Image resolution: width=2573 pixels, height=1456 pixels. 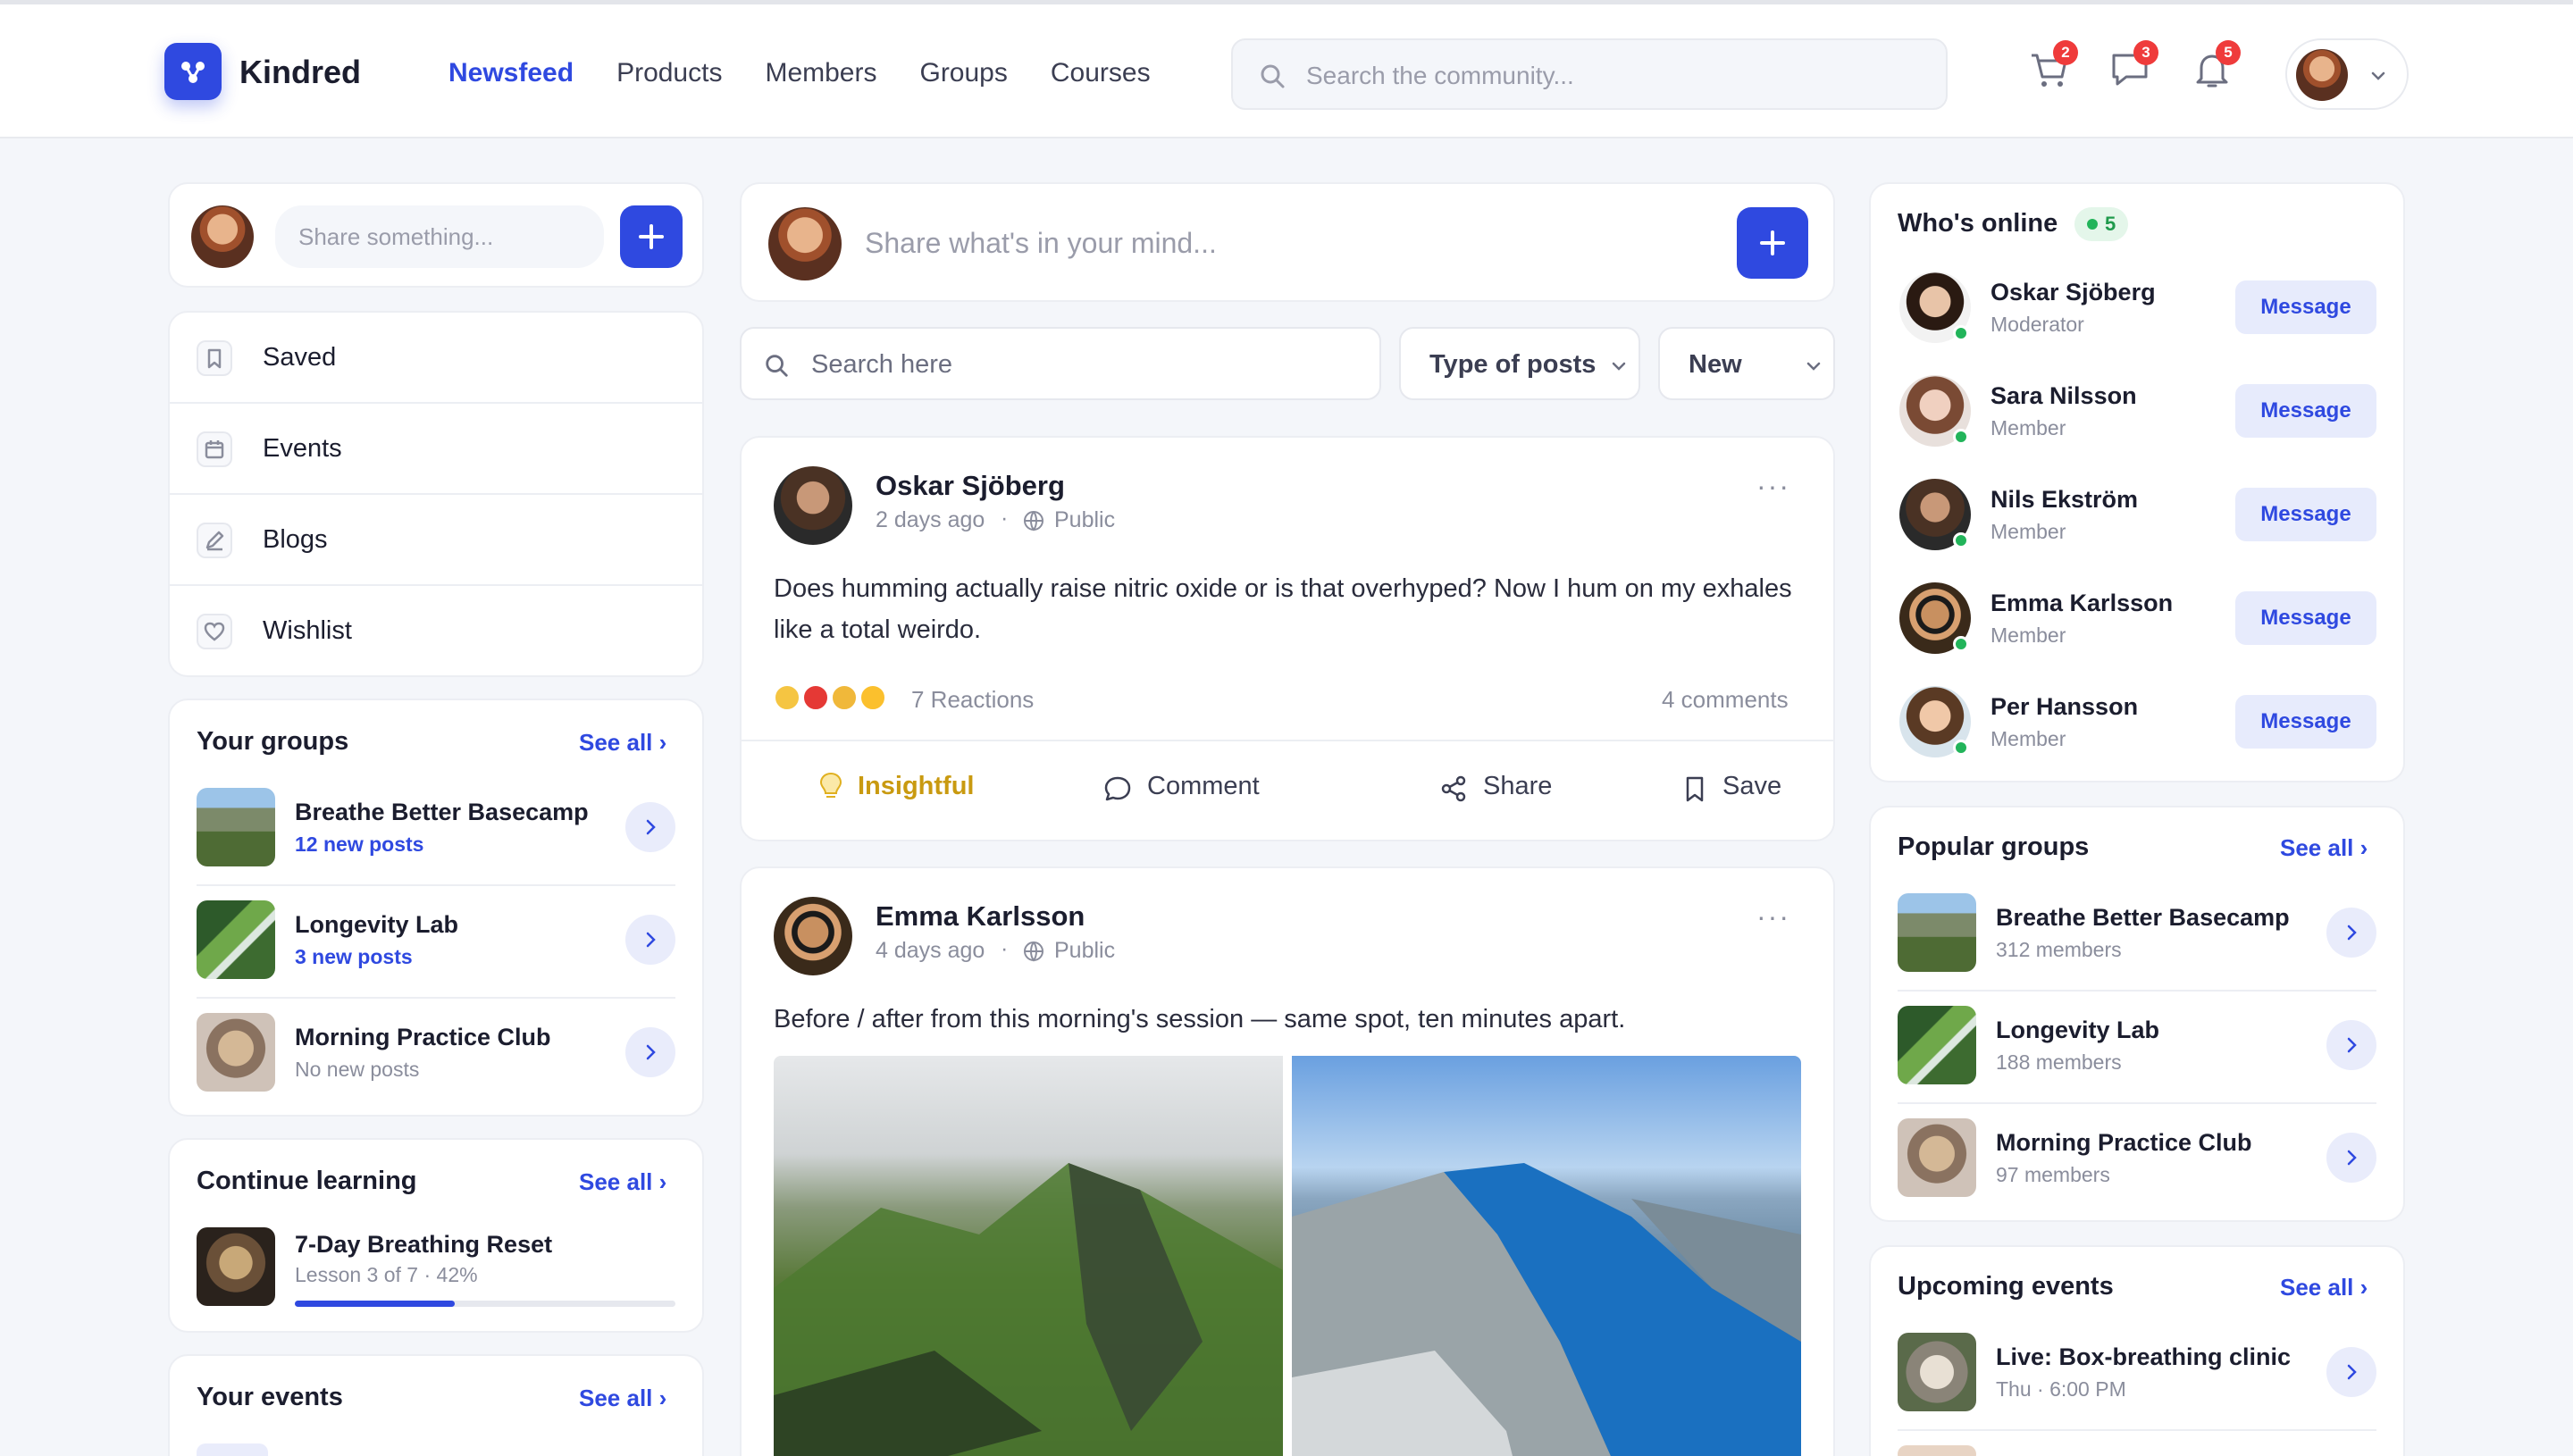 What do you see at coordinates (215, 631) in the screenshot?
I see `heart-icon` at bounding box center [215, 631].